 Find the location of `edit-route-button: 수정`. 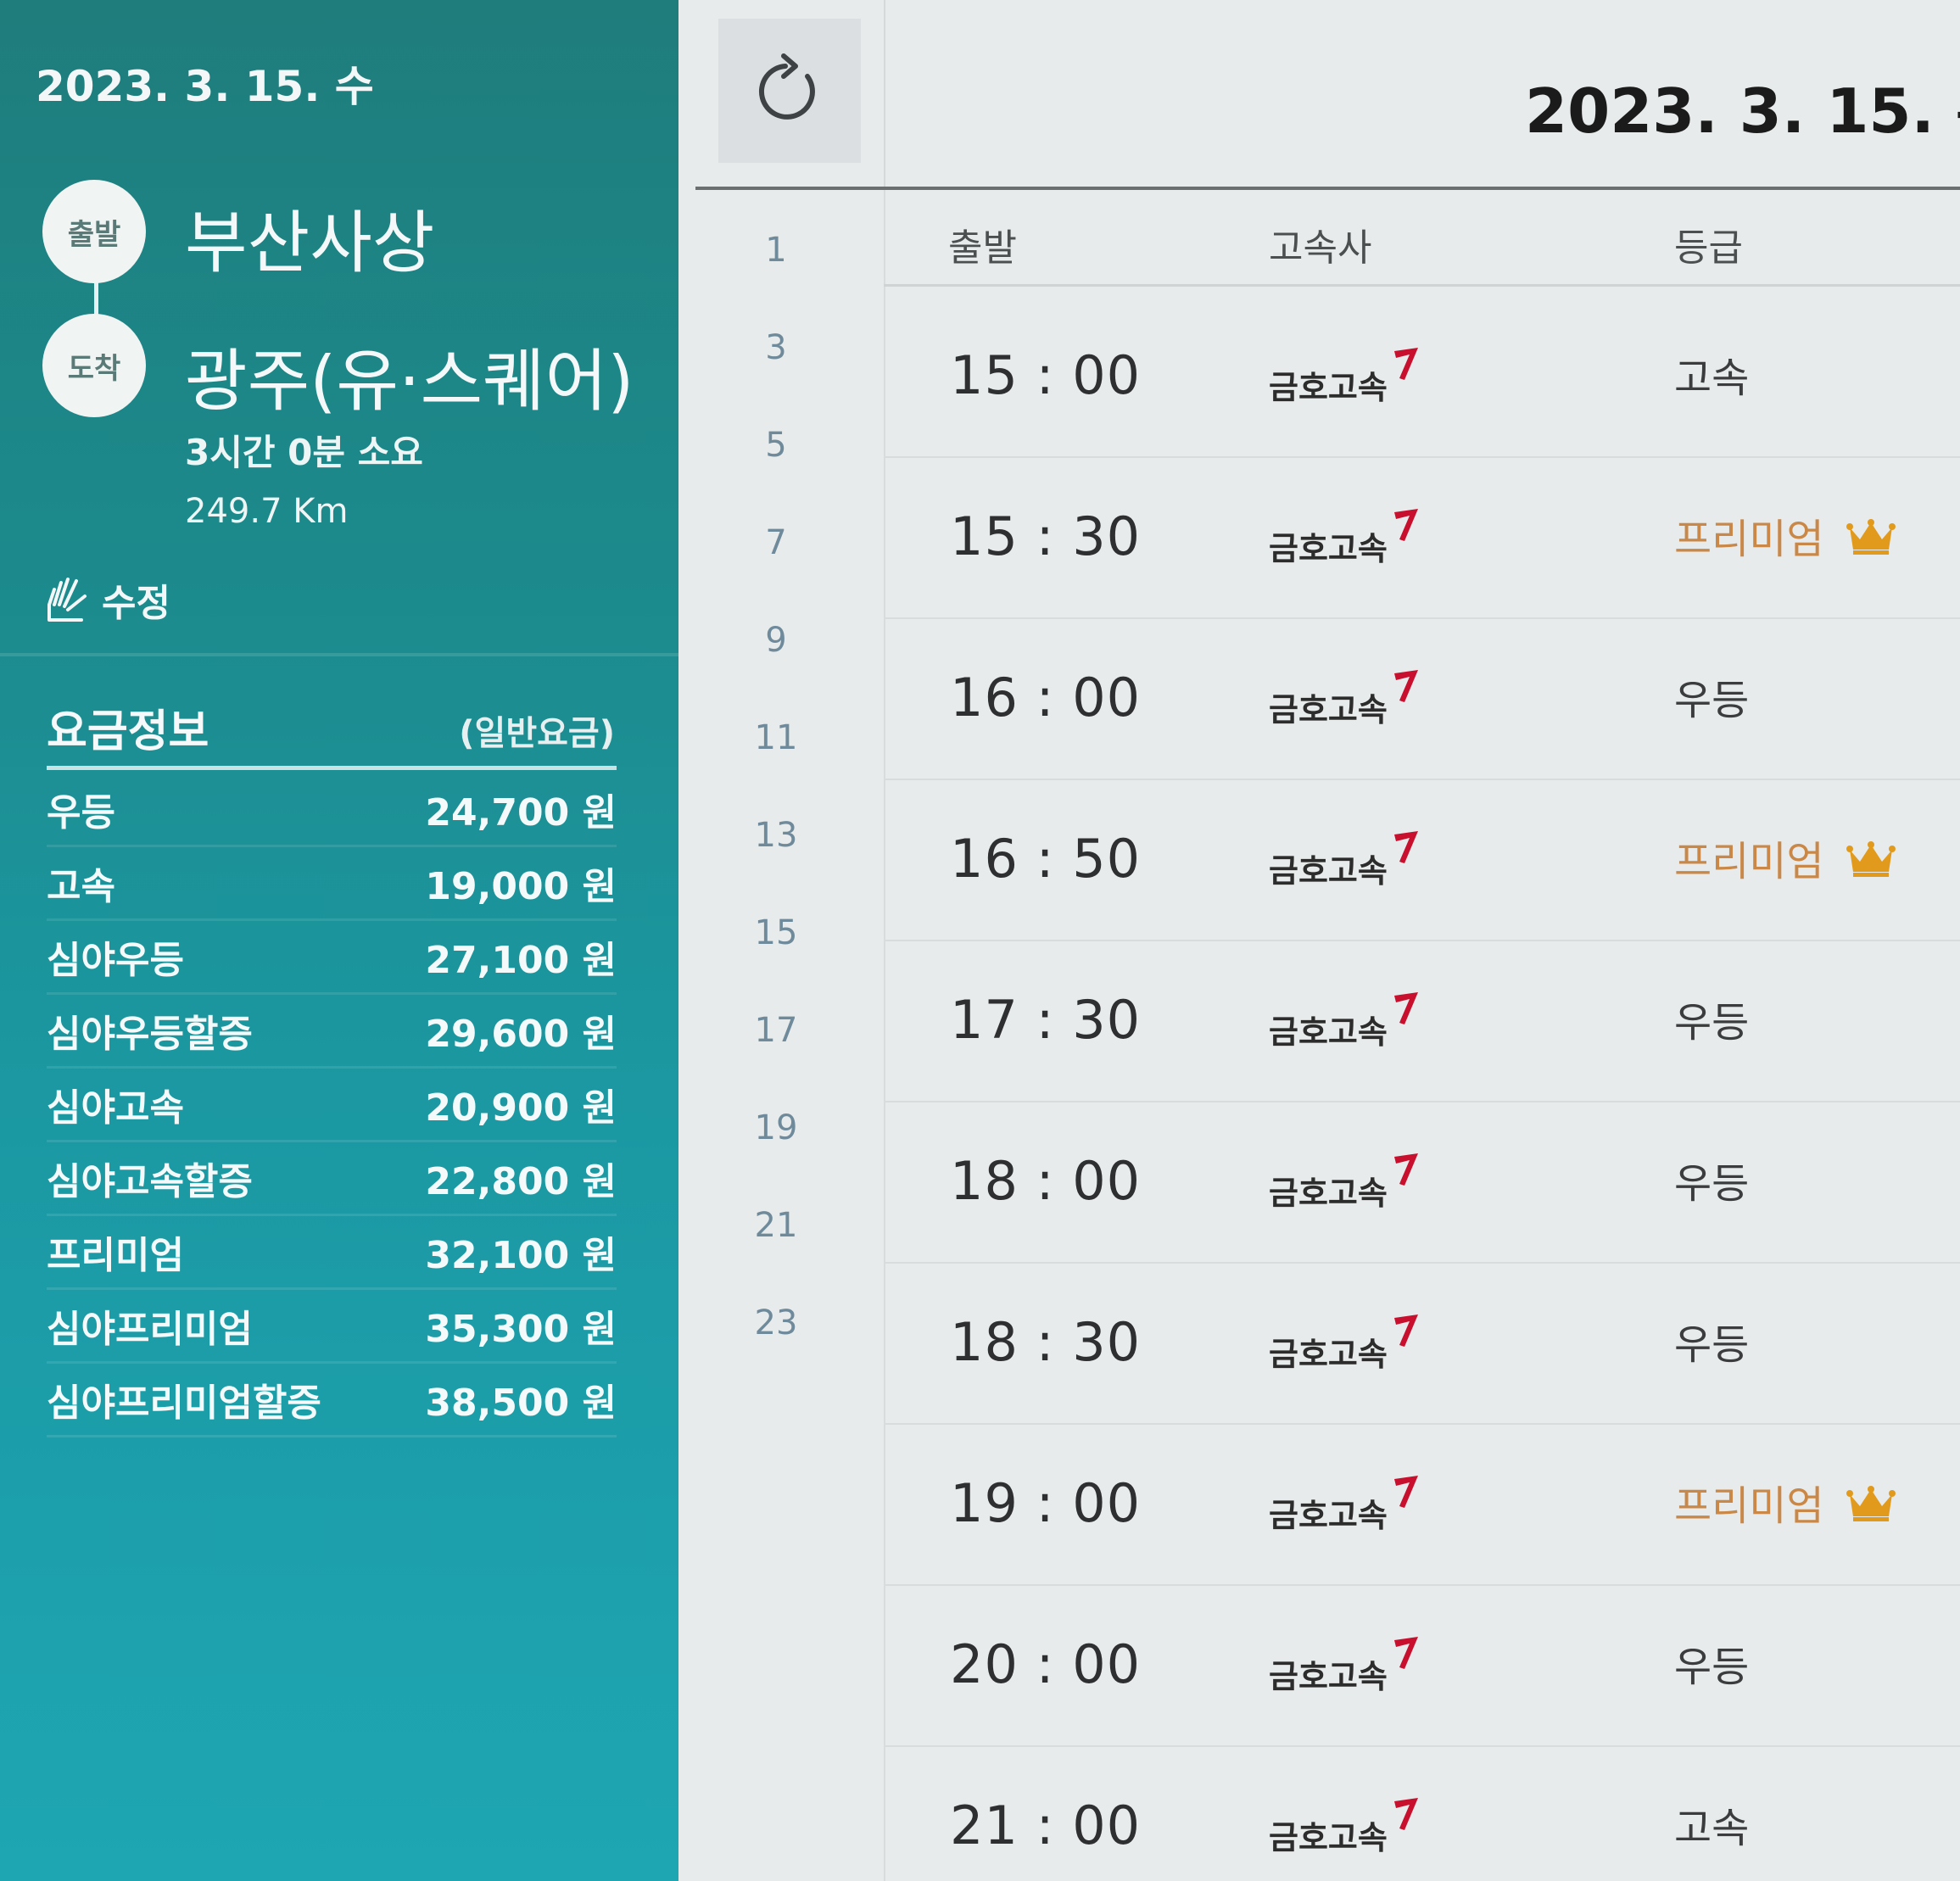

edit-route-button: 수정 is located at coordinates (106, 599).